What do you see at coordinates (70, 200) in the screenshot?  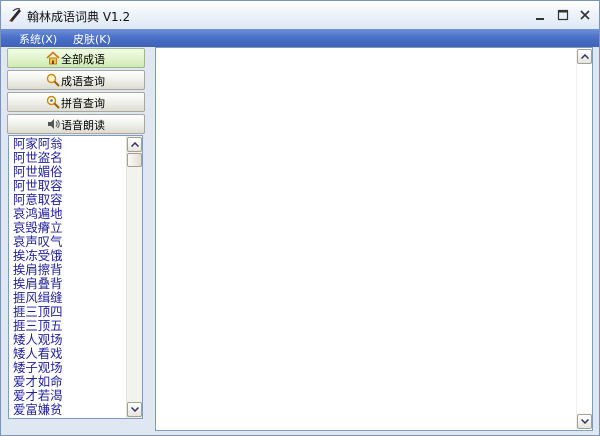 I see `list-item: 阿意取容` at bounding box center [70, 200].